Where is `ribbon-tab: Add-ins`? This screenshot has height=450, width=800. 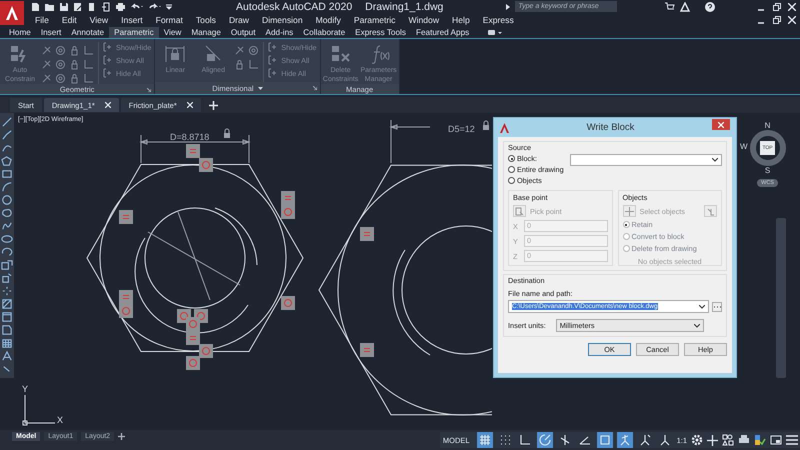
ribbon-tab: Add-ins is located at coordinates (279, 32).